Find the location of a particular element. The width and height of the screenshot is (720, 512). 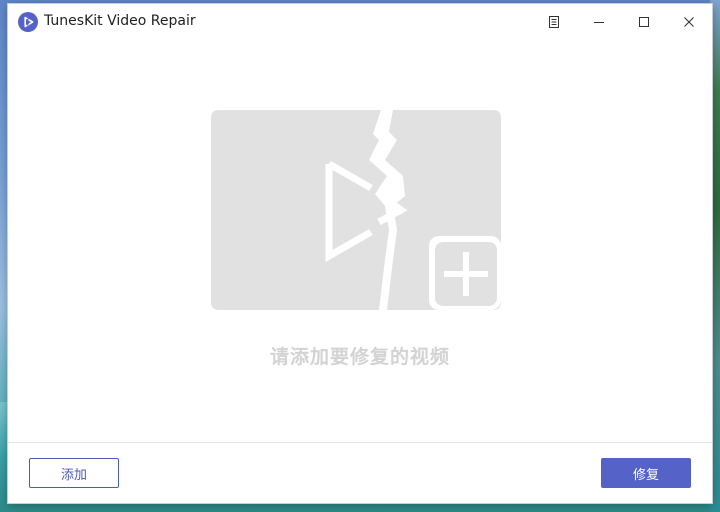

menu-button is located at coordinates (554, 22).